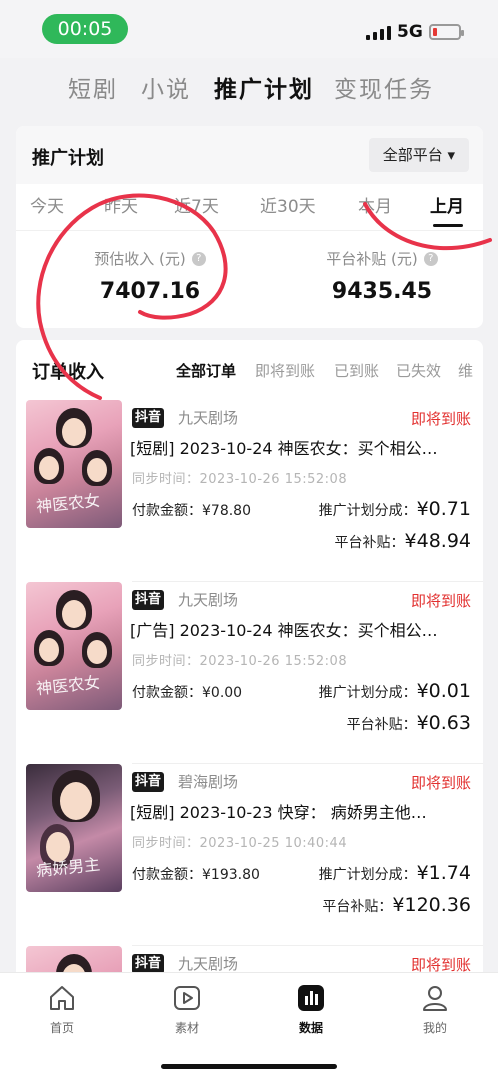 The height and width of the screenshot is (1080, 498). Describe the element at coordinates (62, 998) in the screenshot. I see `home-icon` at that location.